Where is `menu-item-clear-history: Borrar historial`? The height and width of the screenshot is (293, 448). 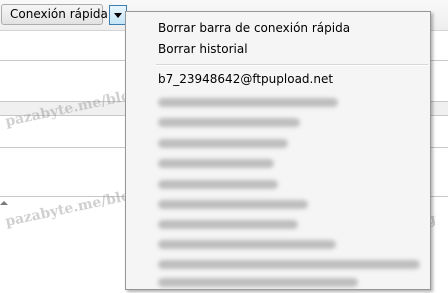
menu-item-clear-history: Borrar historial is located at coordinates (203, 49).